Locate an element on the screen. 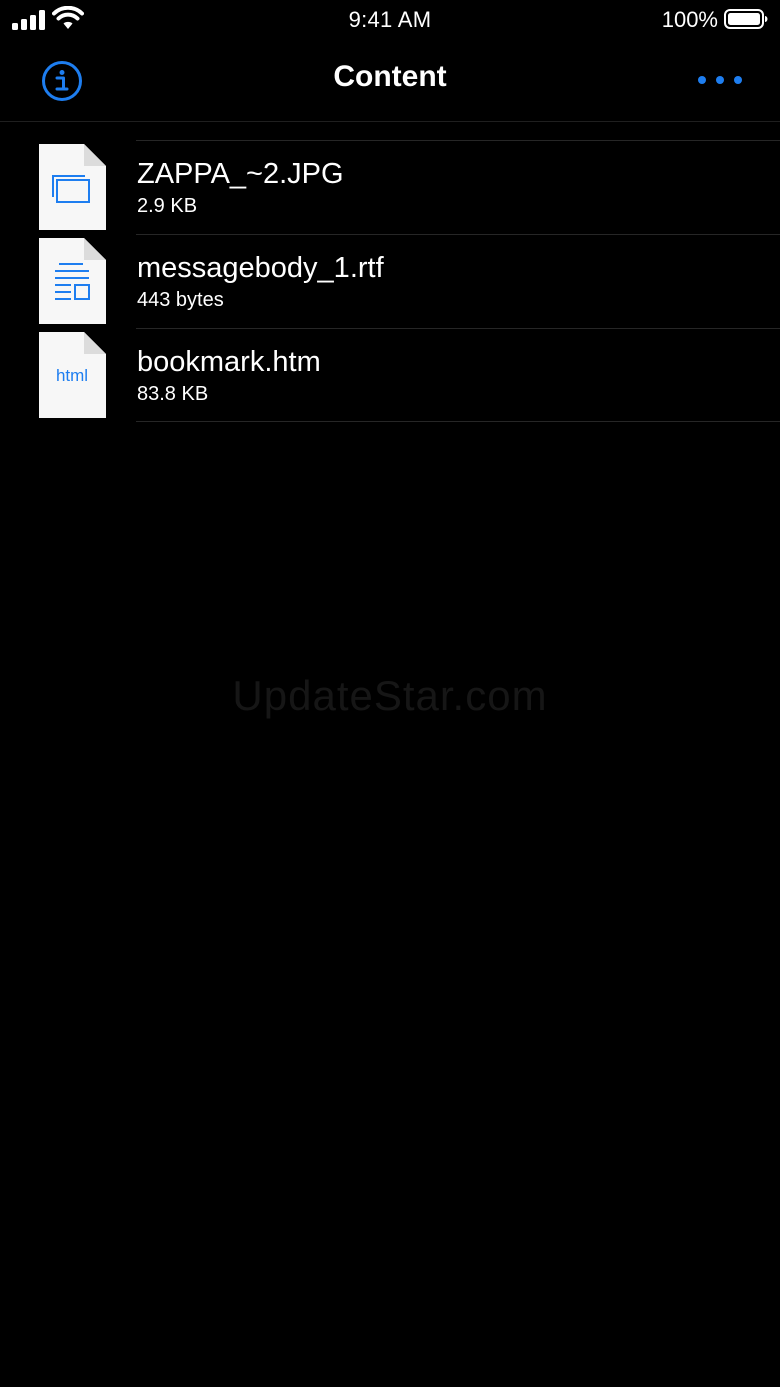  more-dots-icon is located at coordinates (720, 80).